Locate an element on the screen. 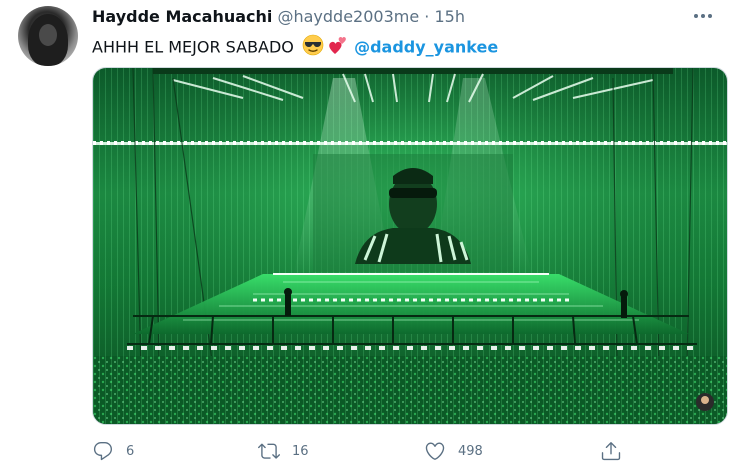 This screenshot has height=476, width=733. user-handle: @haydde2003me is located at coordinates (348, 16).